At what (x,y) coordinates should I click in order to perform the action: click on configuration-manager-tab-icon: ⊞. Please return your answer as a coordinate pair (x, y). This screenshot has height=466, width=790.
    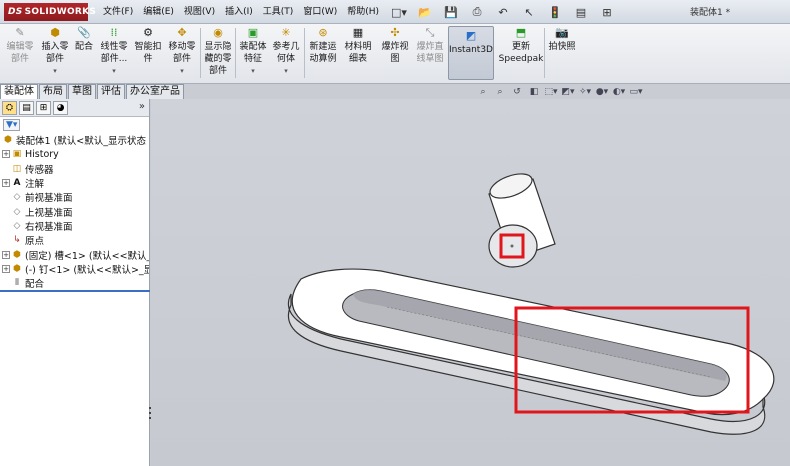
    Looking at the image, I should click on (43, 107).